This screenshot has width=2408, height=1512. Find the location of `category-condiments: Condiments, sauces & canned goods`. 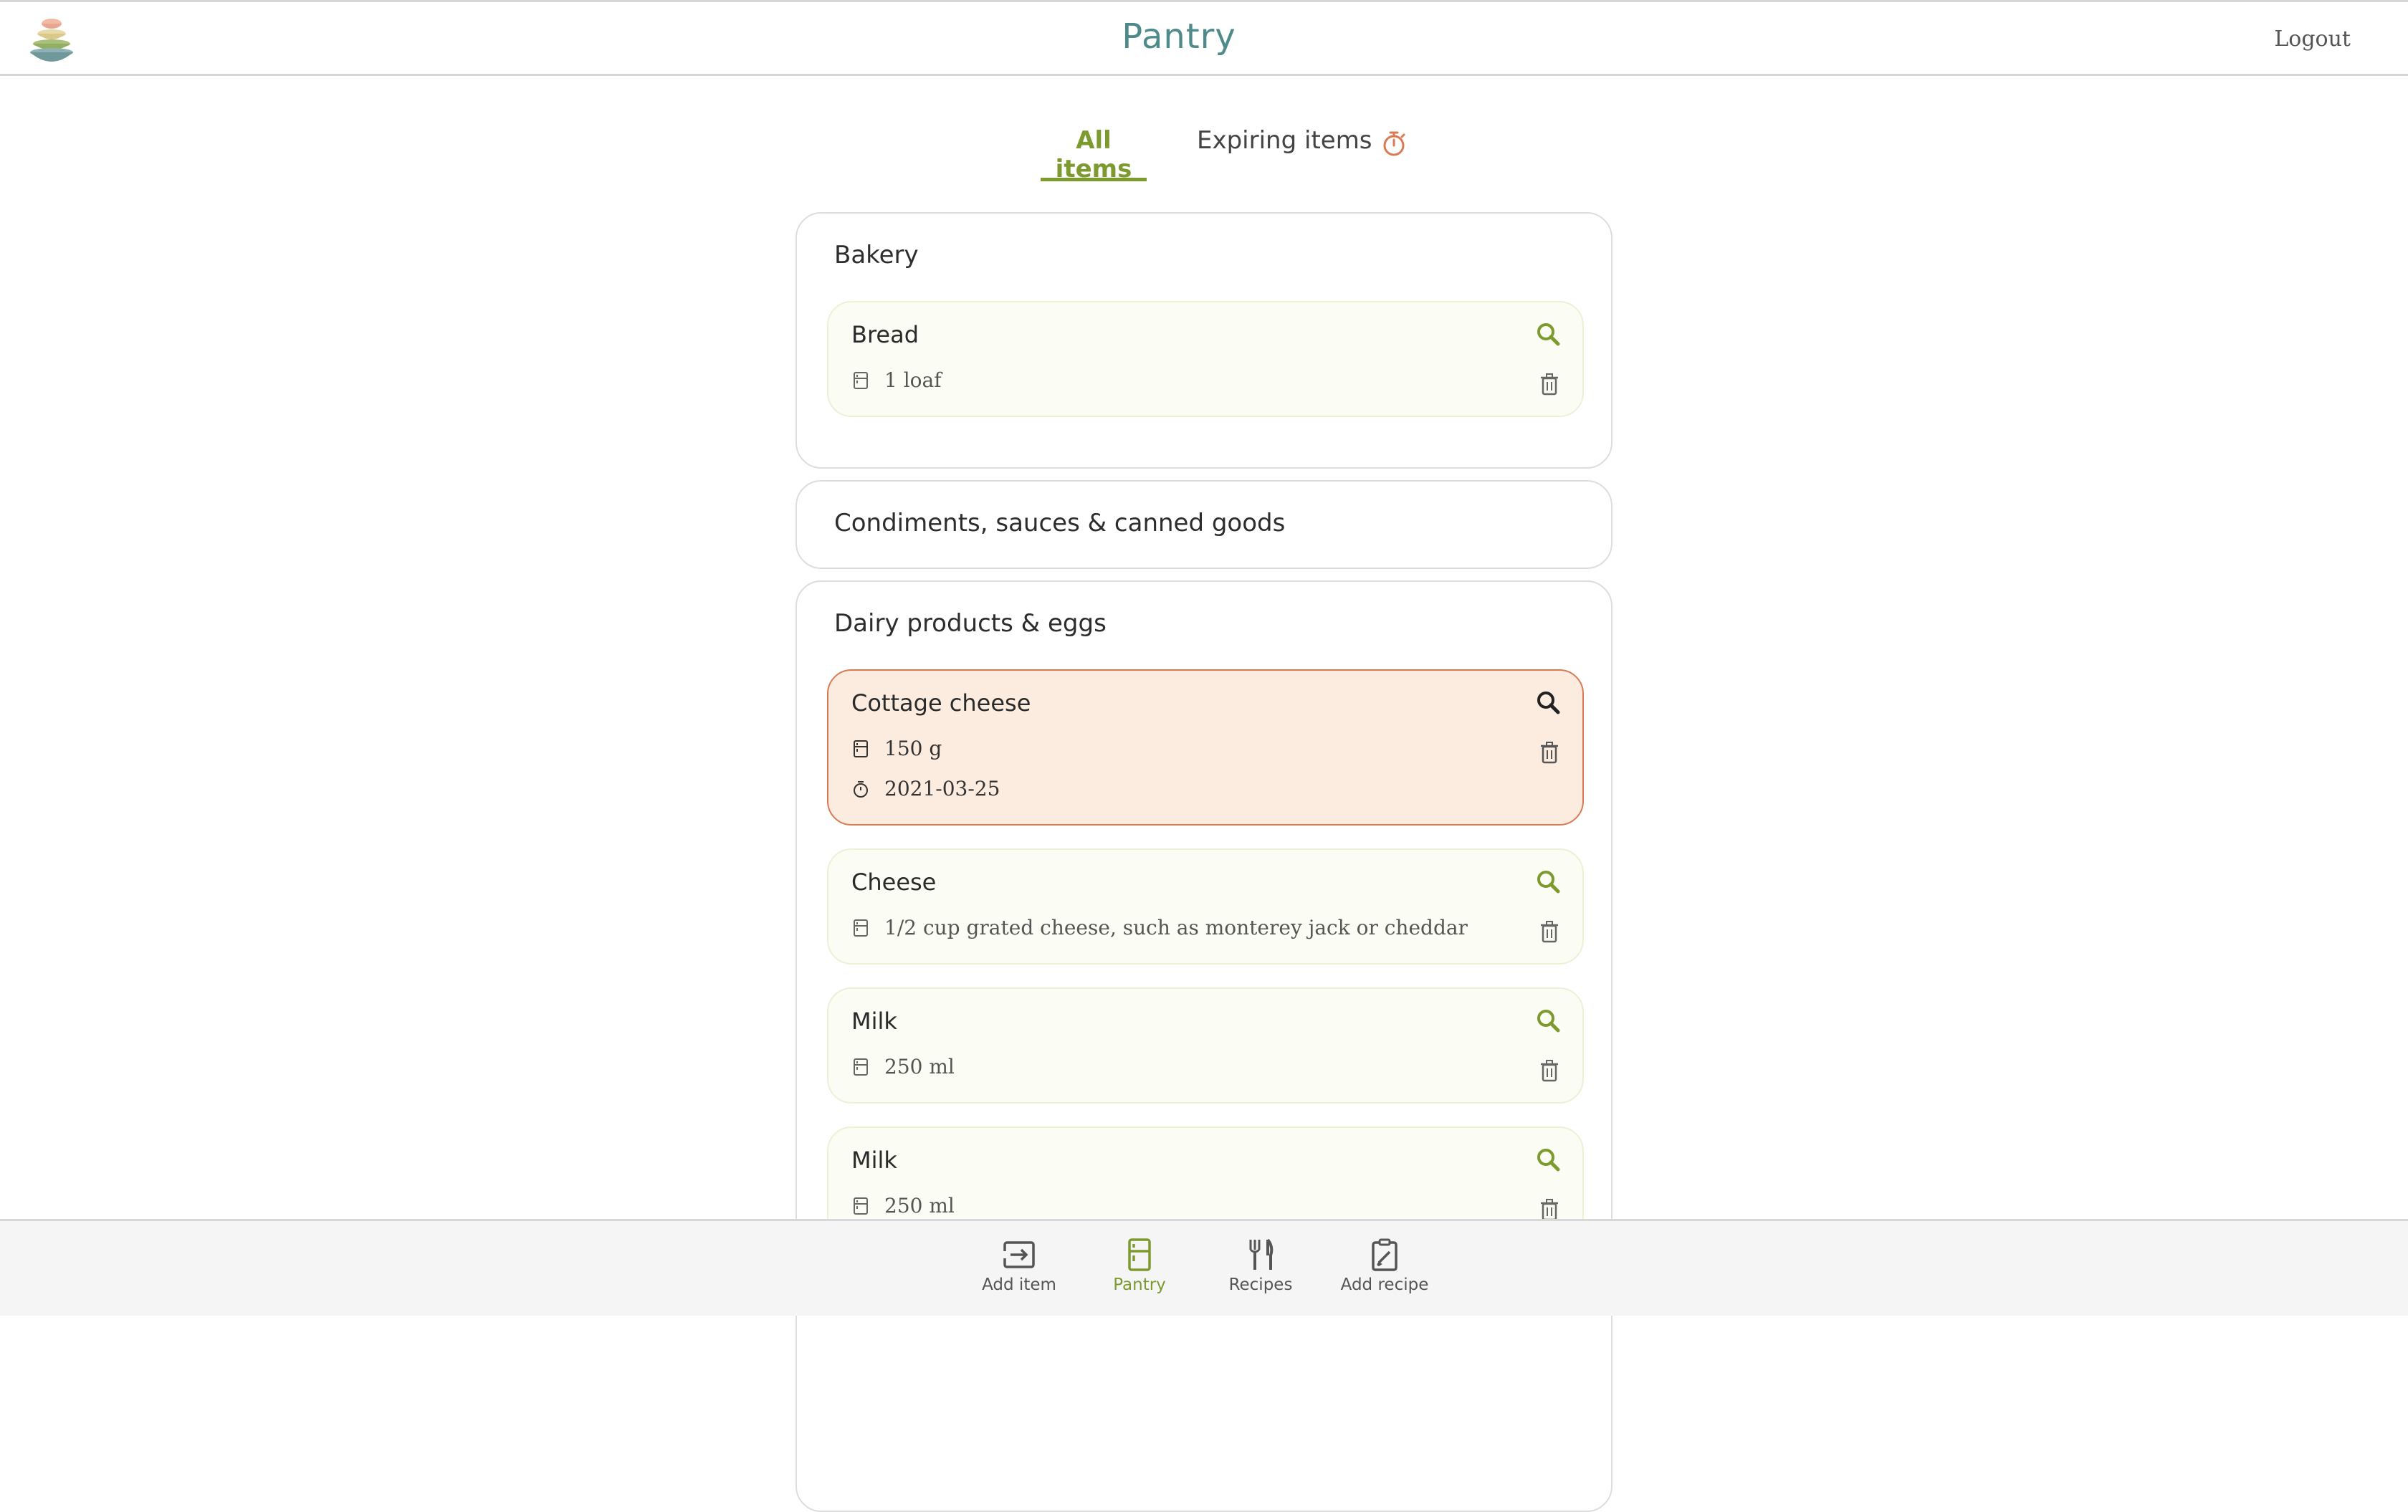

category-condiments: Condiments, sauces & canned goods is located at coordinates (1204, 524).